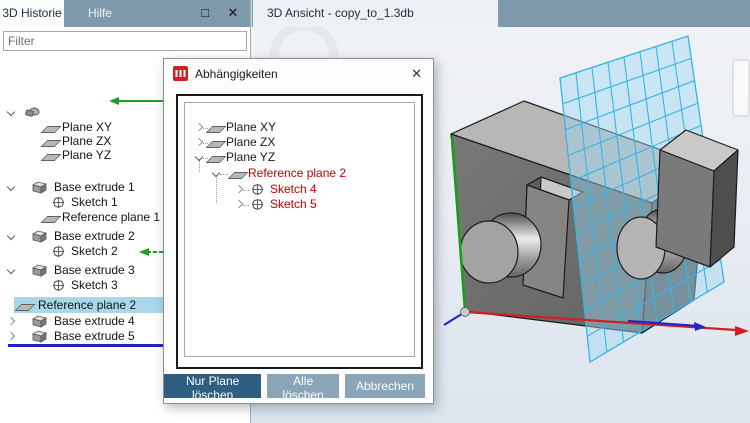 Image resolution: width=750 pixels, height=423 pixels. What do you see at coordinates (700, 326) in the screenshot?
I see `axis-blue-arrowhead` at bounding box center [700, 326].